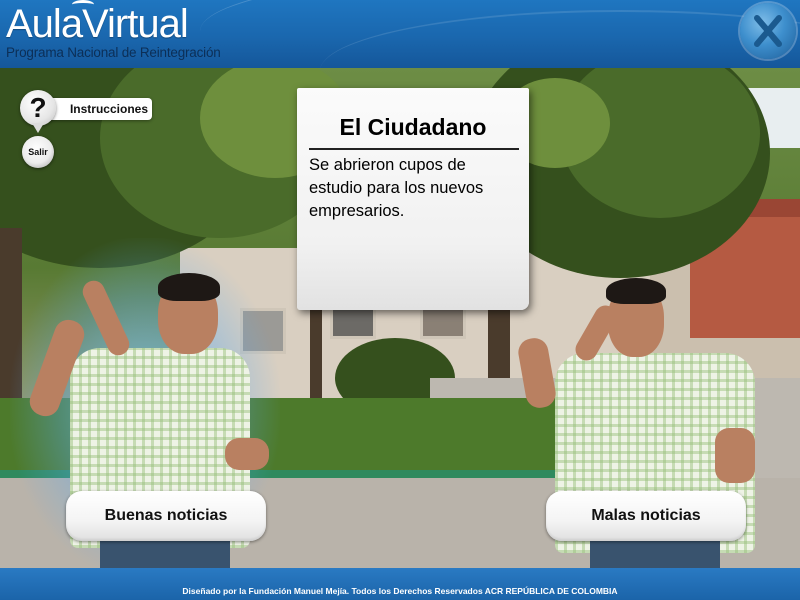 This screenshot has height=600, width=800. I want to click on logo-subtitle: Programa Nacional de Reintegración, so click(113, 52).